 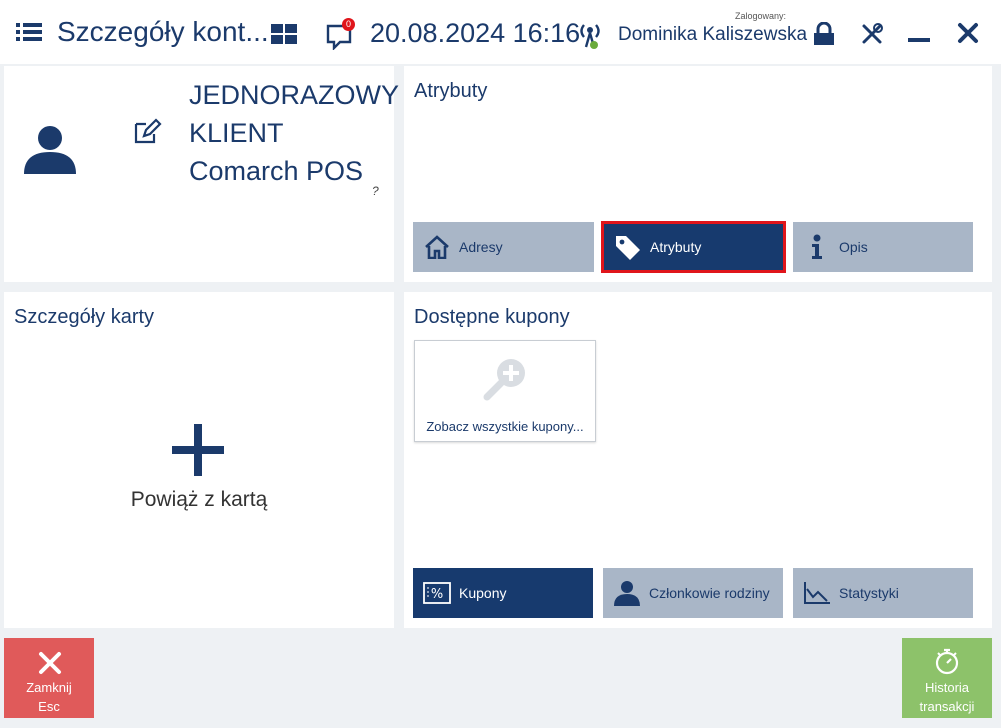 I want to click on info-icon, so click(x=817, y=247).